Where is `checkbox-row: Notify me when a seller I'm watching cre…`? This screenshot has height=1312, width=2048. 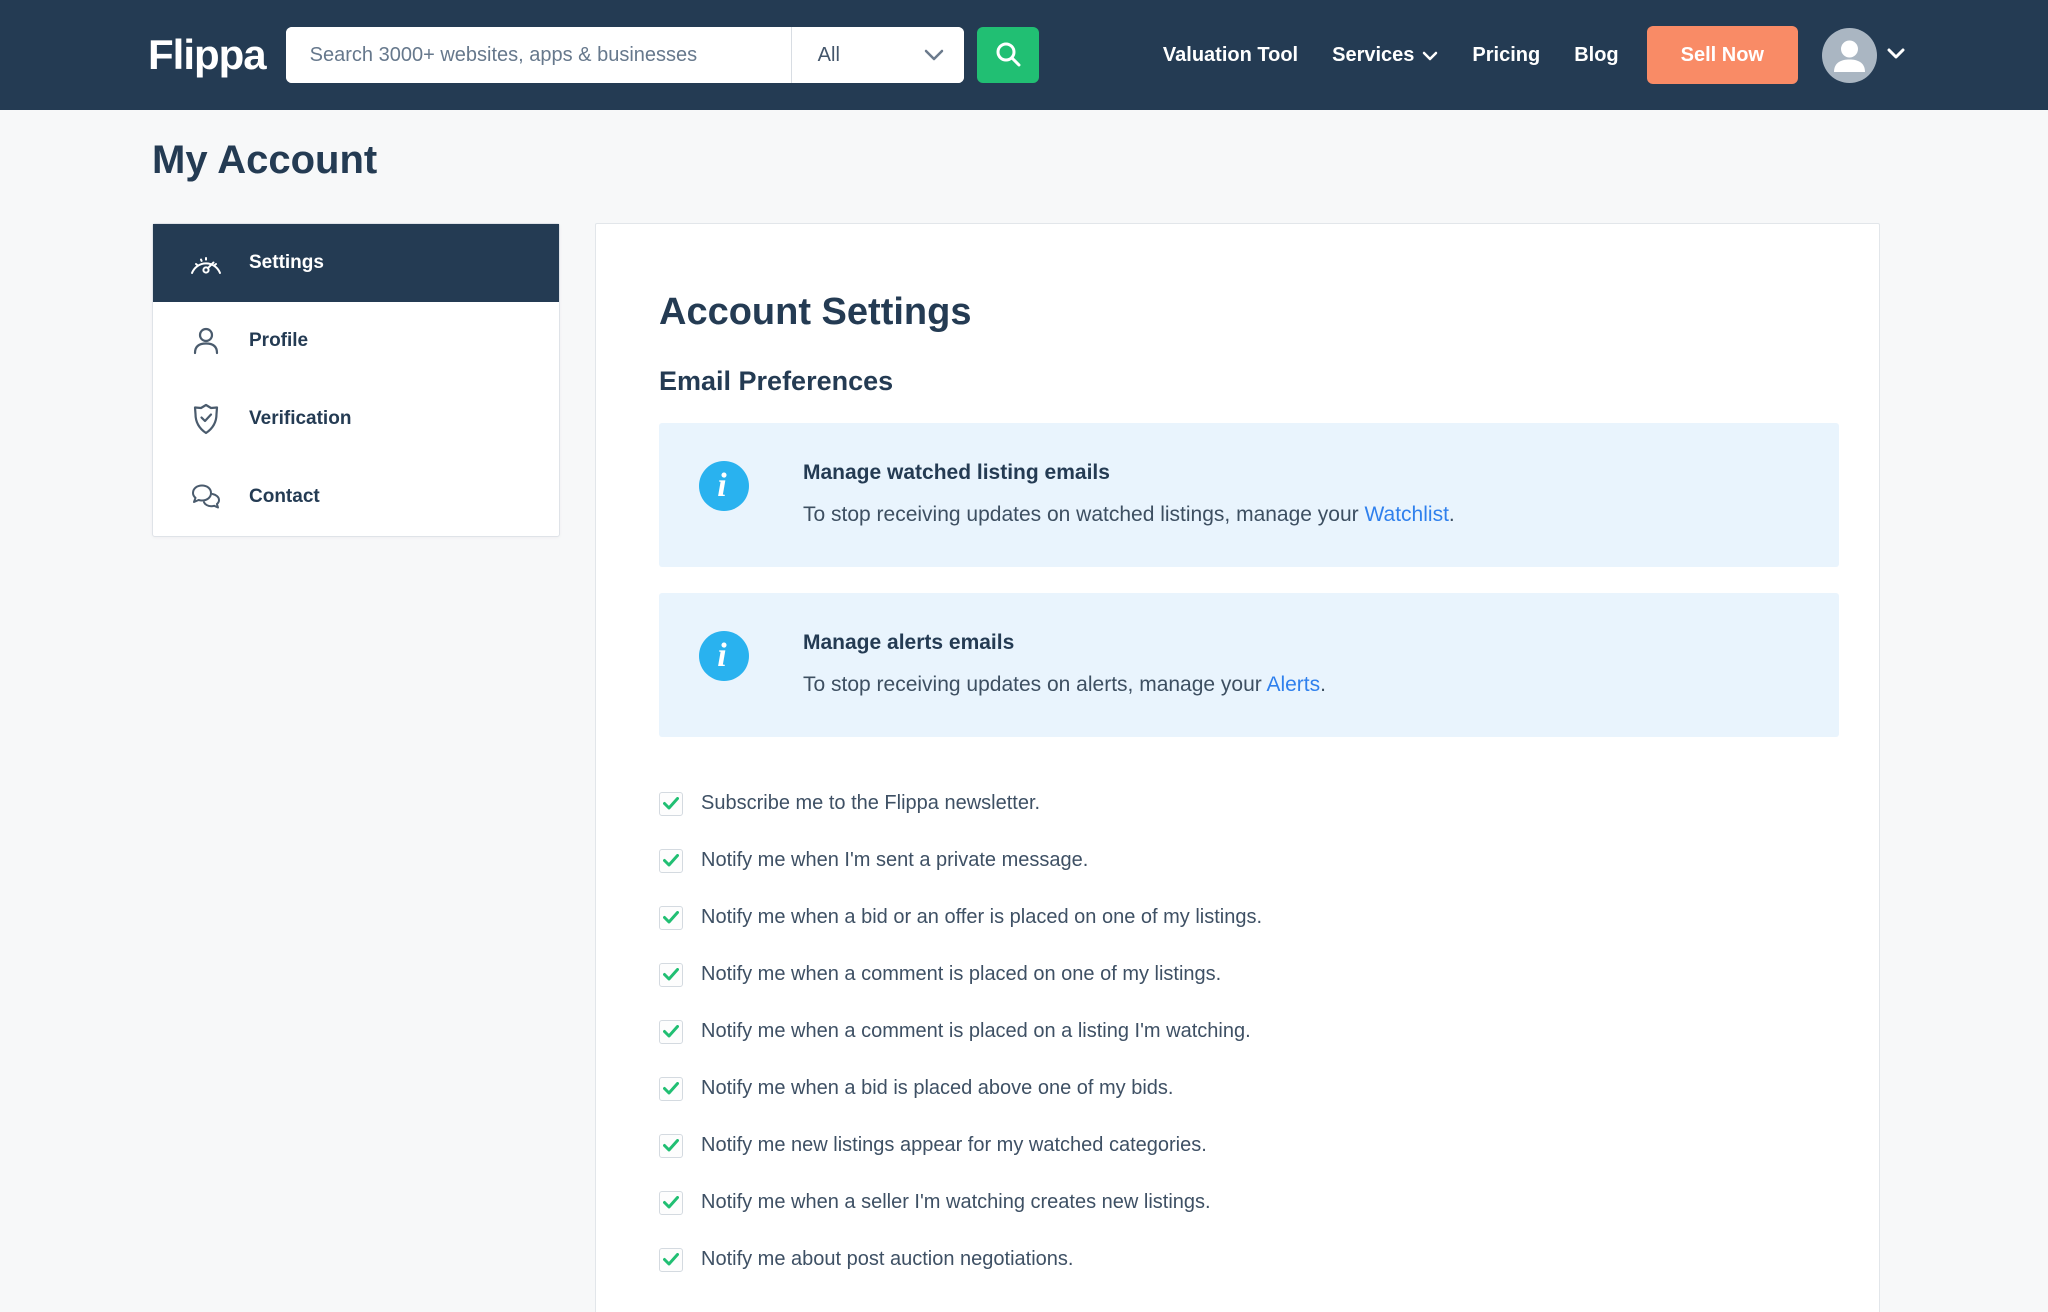 checkbox-row: Notify me when a seller I'm watching cre… is located at coordinates (1269, 1202).